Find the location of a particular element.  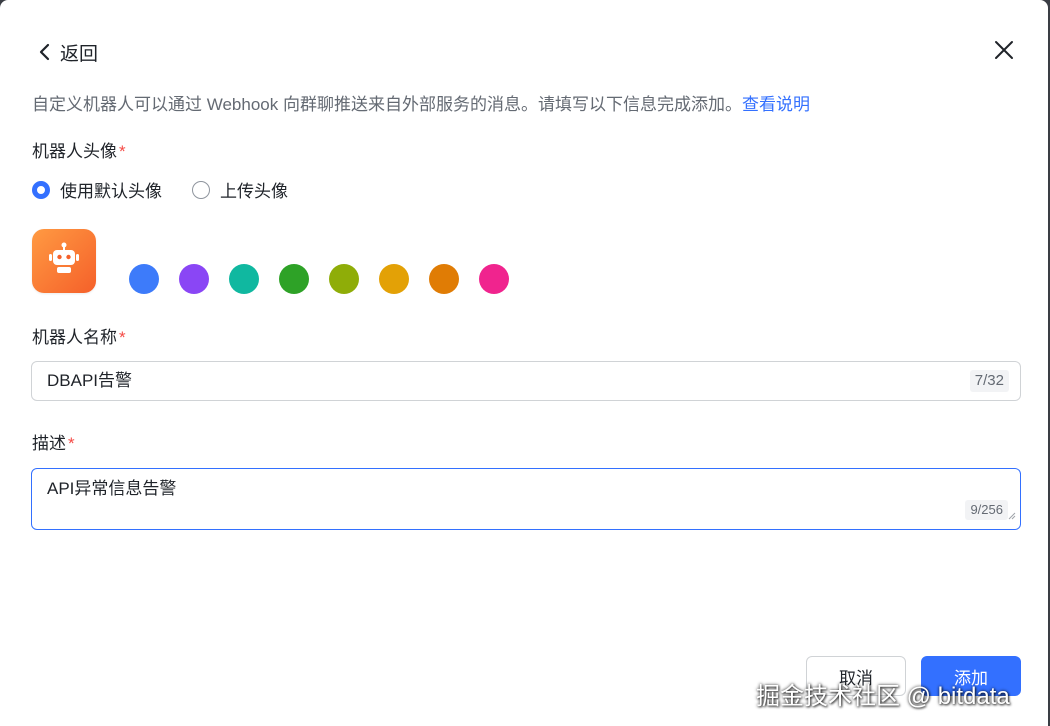

back-button: 返回 is located at coordinates (68, 52).